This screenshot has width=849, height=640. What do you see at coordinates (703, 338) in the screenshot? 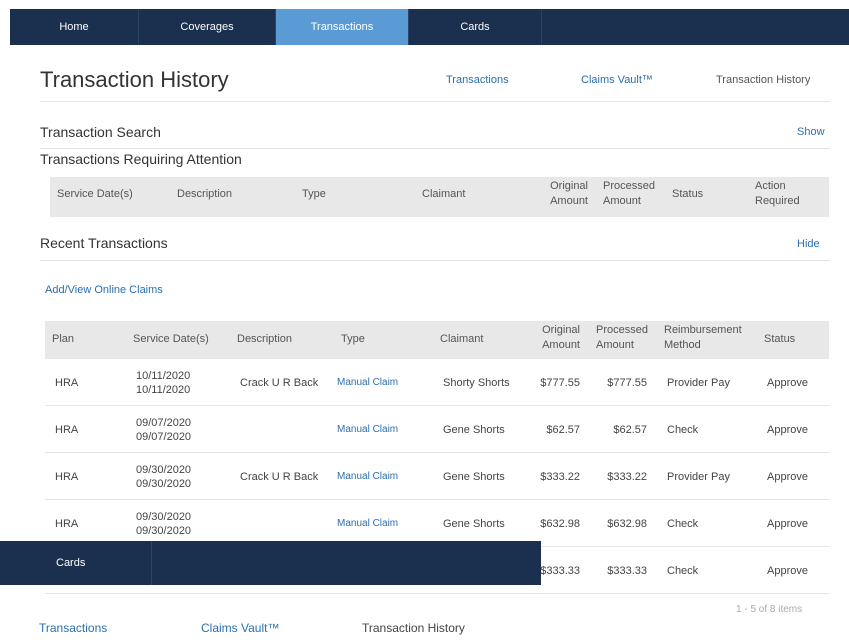
I see `col-reimbursement-method: Reimbursement Method` at bounding box center [703, 338].